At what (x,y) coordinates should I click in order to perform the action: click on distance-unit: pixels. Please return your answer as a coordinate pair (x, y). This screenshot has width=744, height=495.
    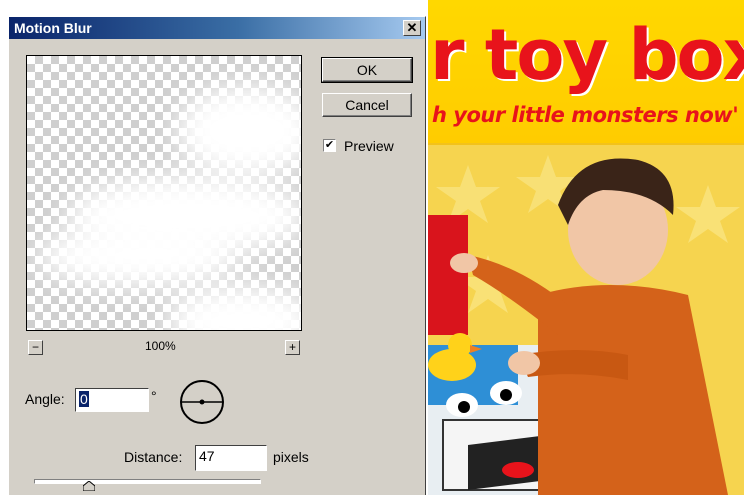
    Looking at the image, I should click on (291, 457).